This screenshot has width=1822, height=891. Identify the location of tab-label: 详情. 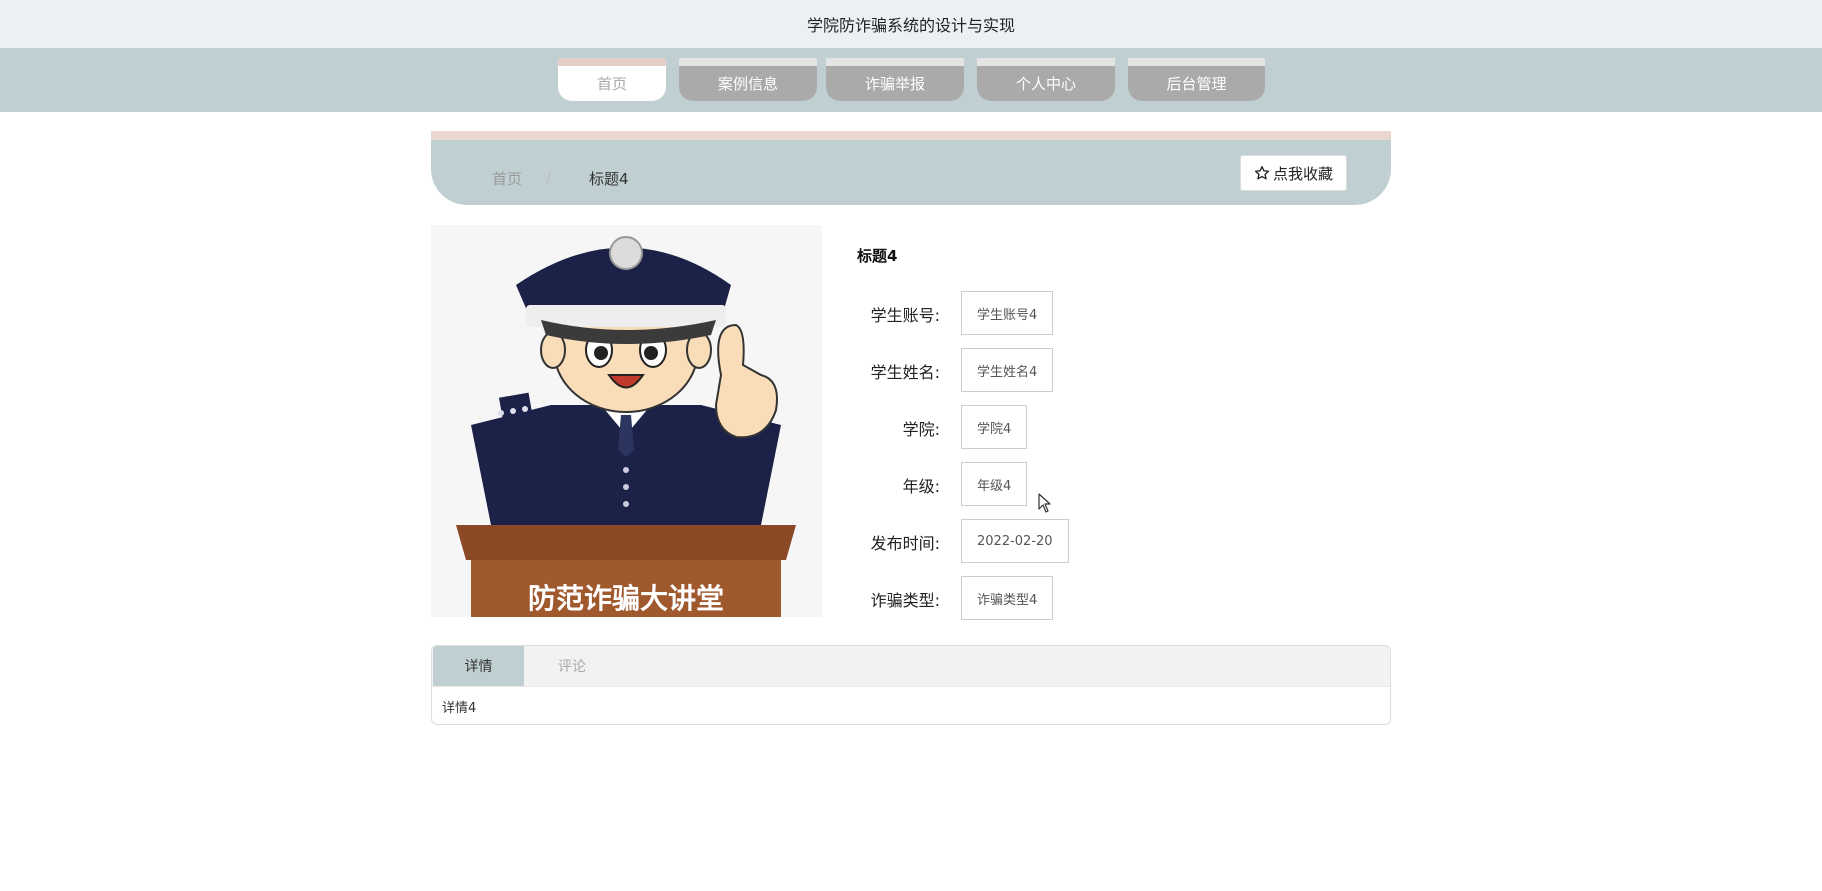
(478, 667).